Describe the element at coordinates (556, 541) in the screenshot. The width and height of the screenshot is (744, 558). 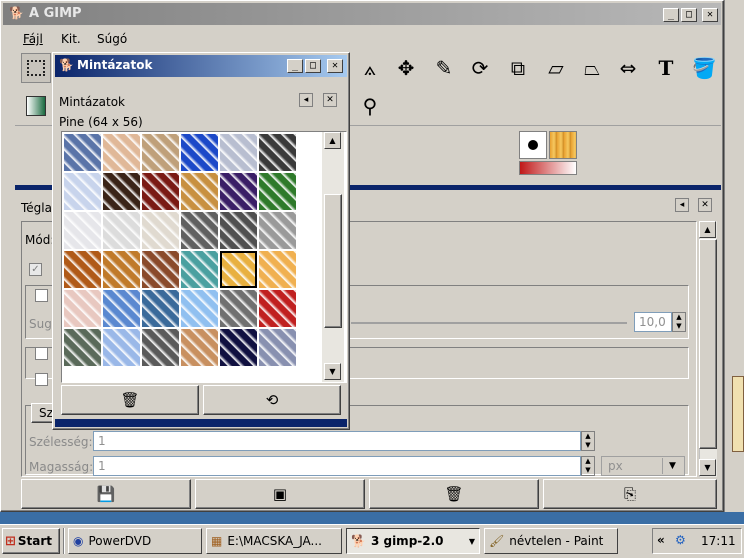
I see `task-label: névtelen - Paint` at that location.